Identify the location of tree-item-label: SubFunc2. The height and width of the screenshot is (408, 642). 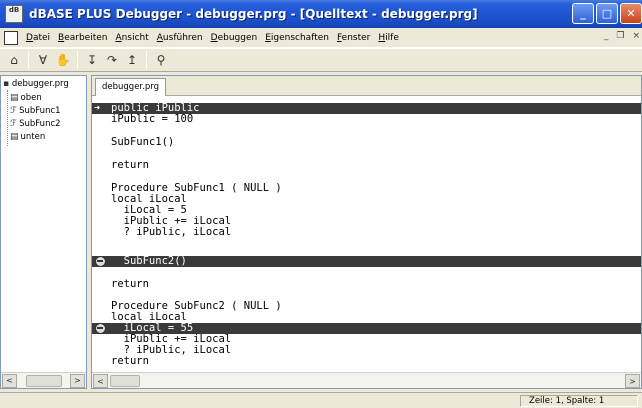
(40, 124).